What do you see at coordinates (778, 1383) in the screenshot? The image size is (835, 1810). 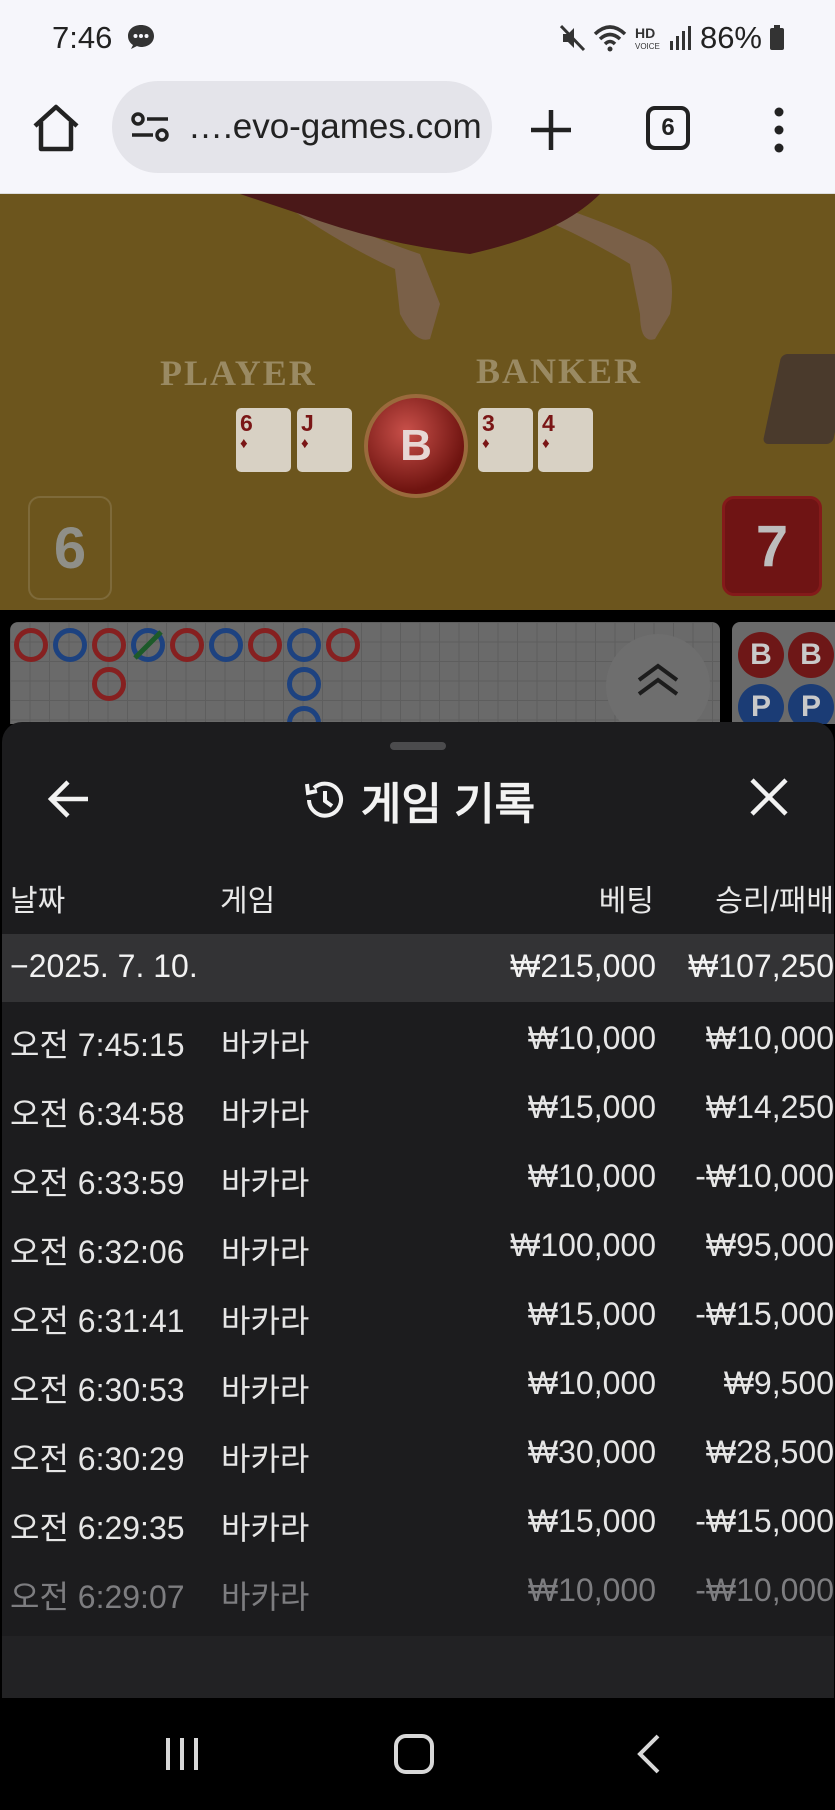 I see `row-result: ₩9,500` at bounding box center [778, 1383].